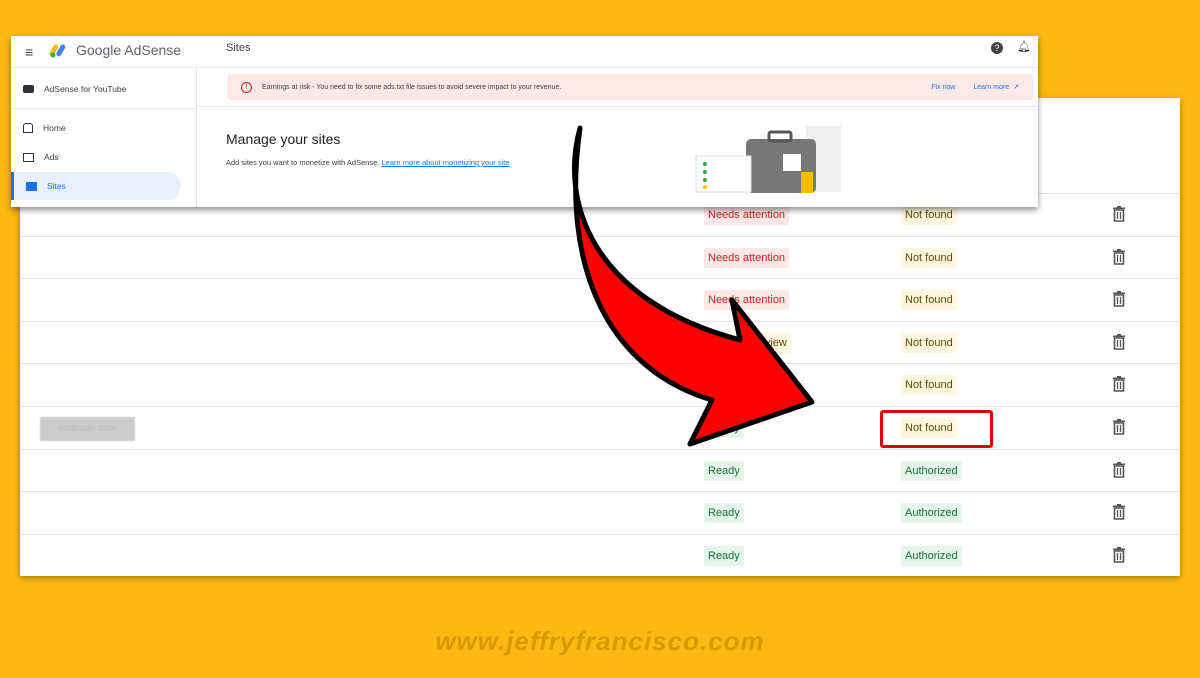 The width and height of the screenshot is (1200, 678). I want to click on watermark: www.jeffryfrancisco.com, so click(600, 641).